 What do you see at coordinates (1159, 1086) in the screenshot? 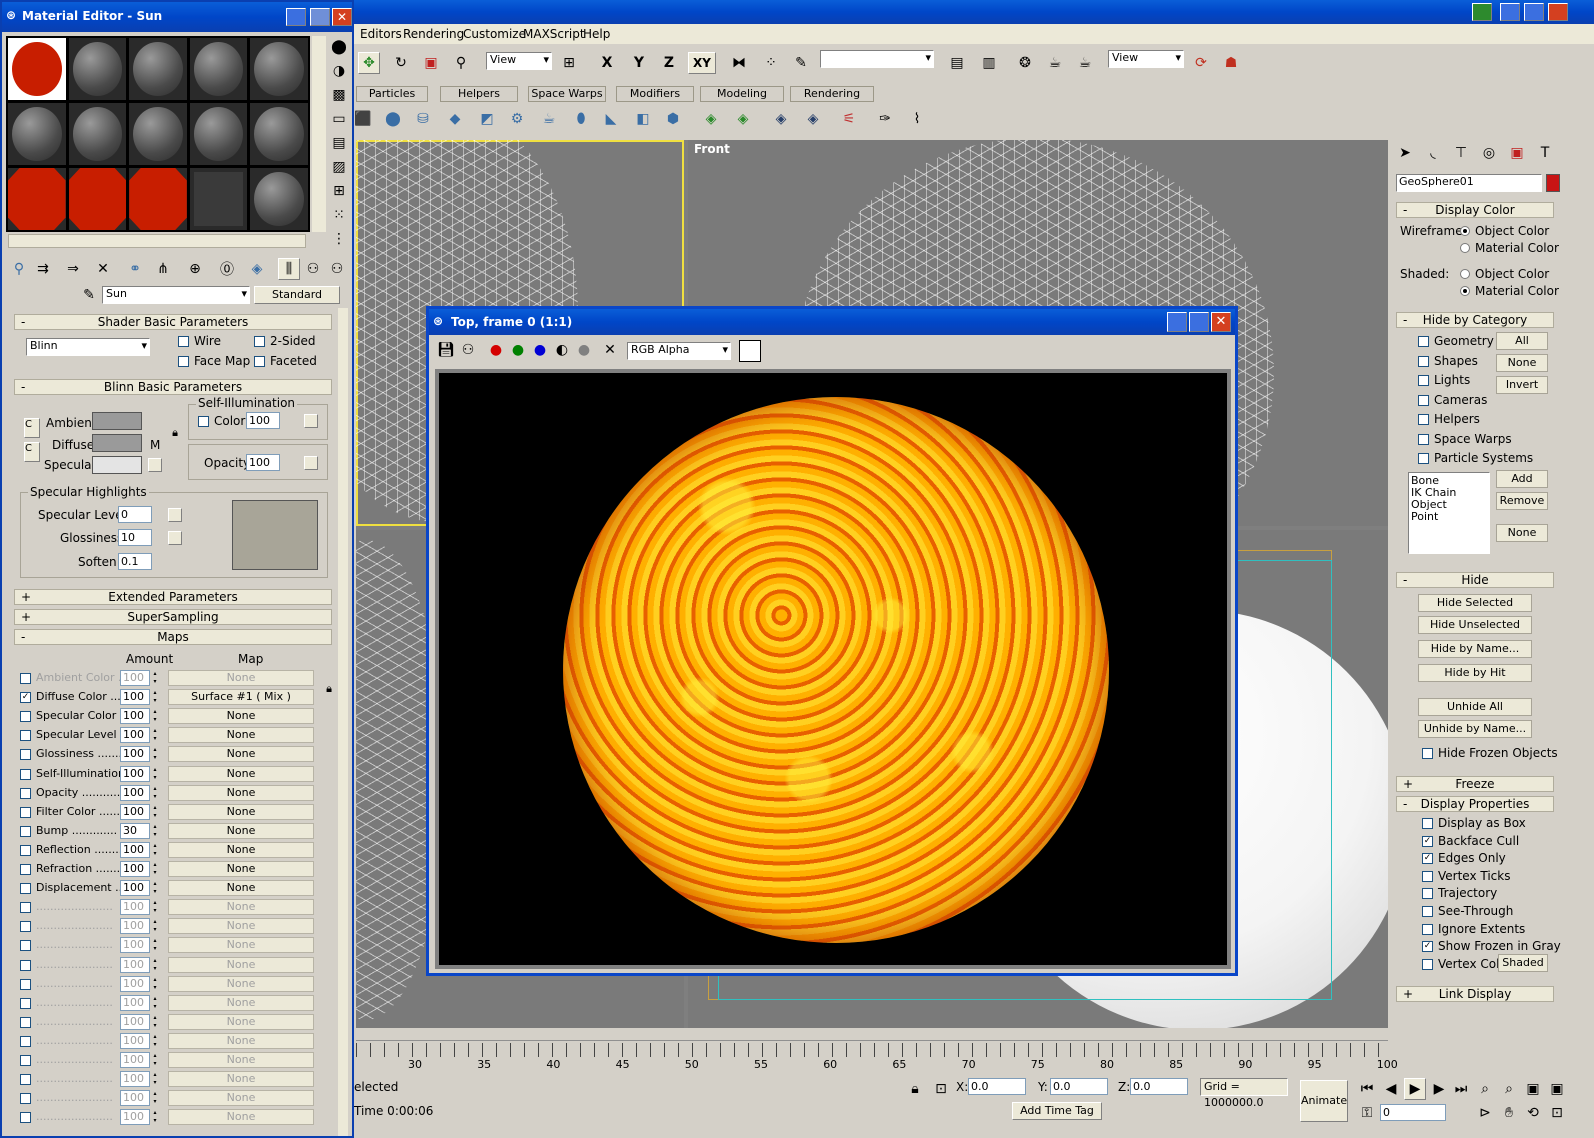
I see `z-coord-field: 0.0` at bounding box center [1159, 1086].